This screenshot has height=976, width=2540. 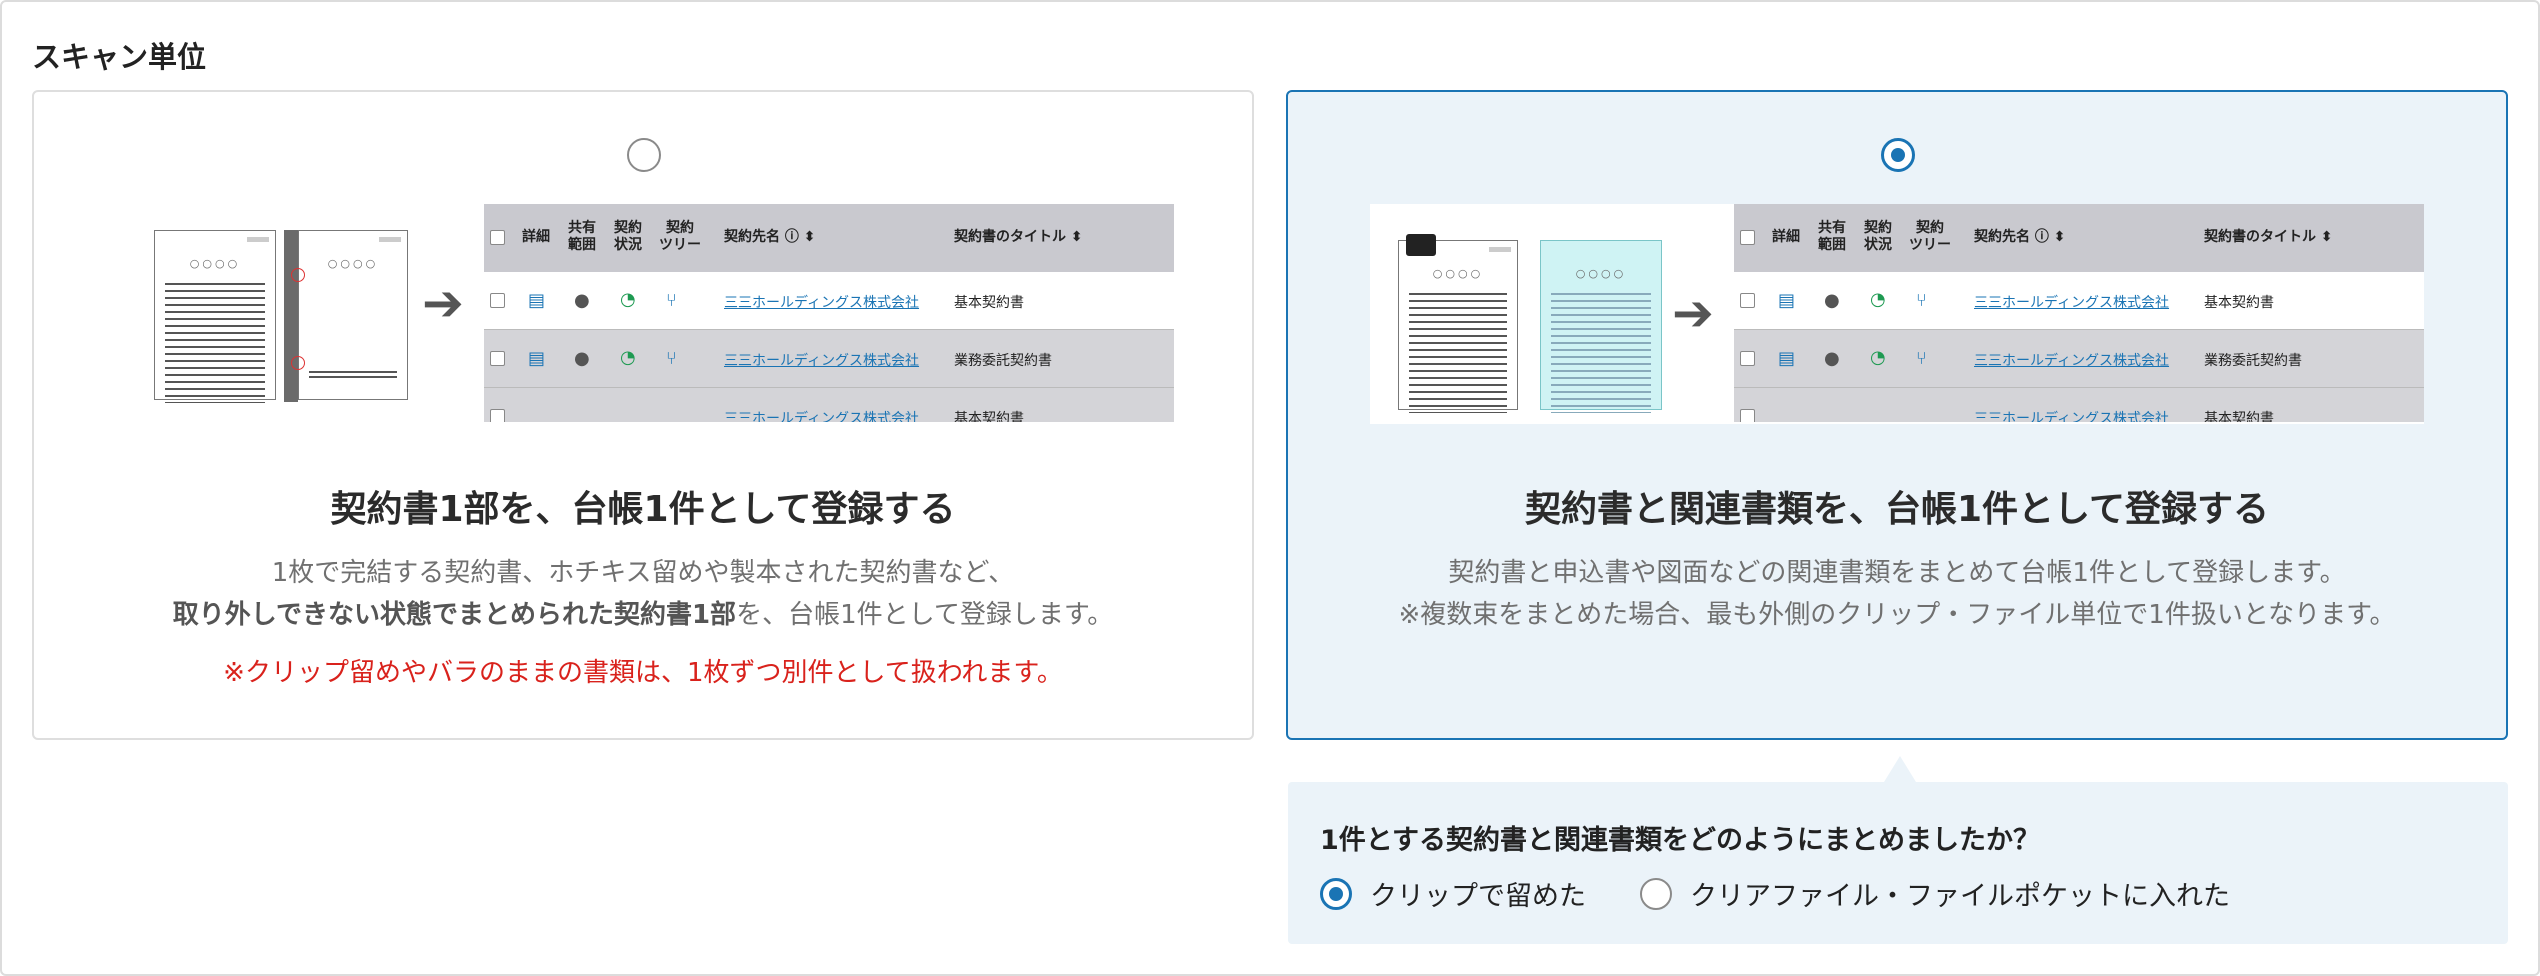 What do you see at coordinates (1601, 326) in the screenshot?
I see `clear-file-icon: ○○○○` at bounding box center [1601, 326].